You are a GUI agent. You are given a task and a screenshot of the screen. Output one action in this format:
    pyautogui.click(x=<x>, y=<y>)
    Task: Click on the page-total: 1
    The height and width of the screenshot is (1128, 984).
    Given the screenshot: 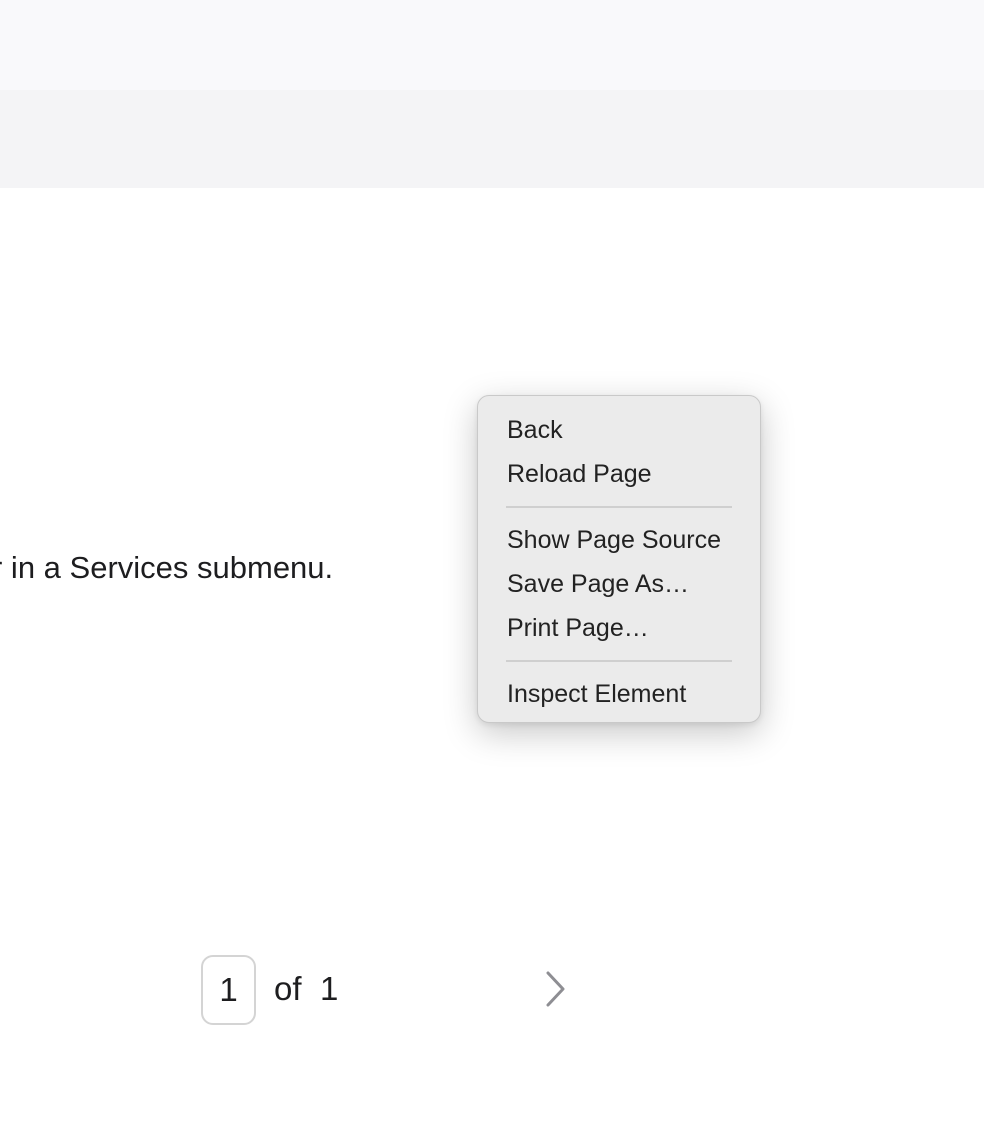 What is the action you would take?
    pyautogui.click(x=329, y=988)
    